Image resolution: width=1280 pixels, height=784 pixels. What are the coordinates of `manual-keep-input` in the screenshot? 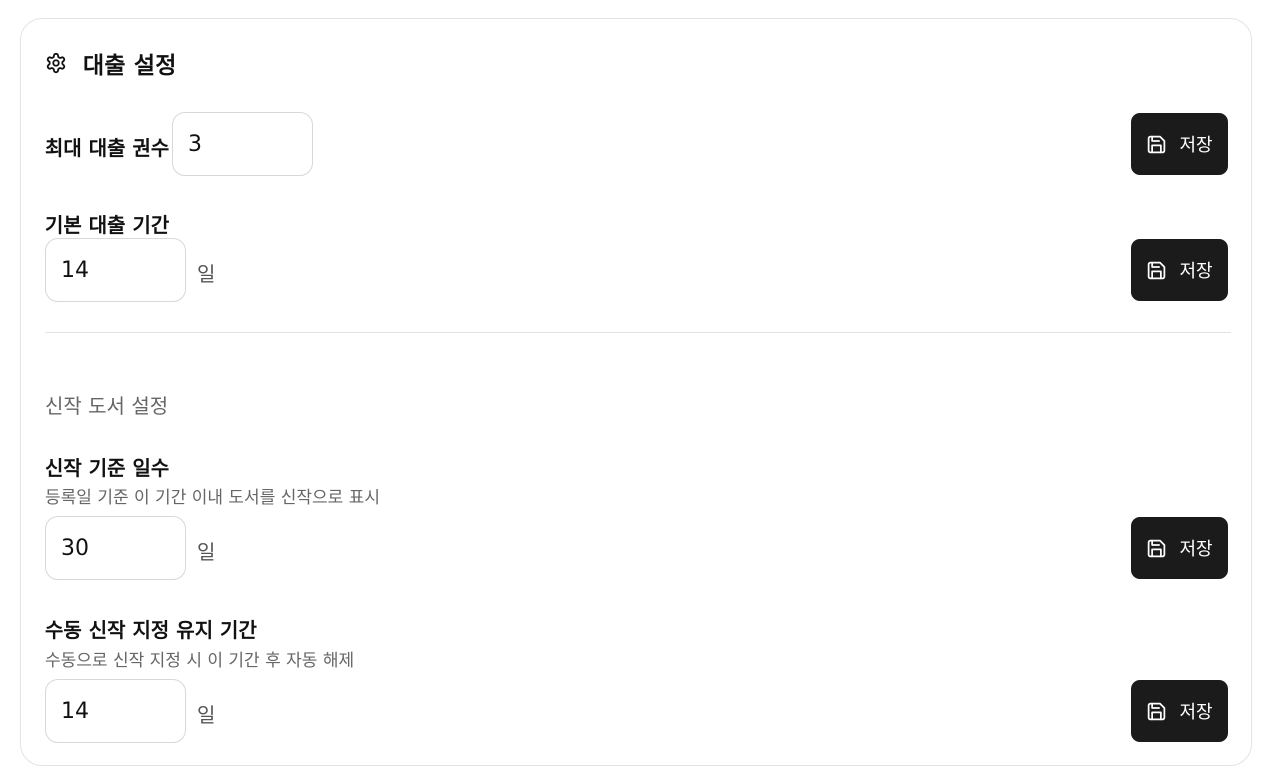 It's located at (115, 711).